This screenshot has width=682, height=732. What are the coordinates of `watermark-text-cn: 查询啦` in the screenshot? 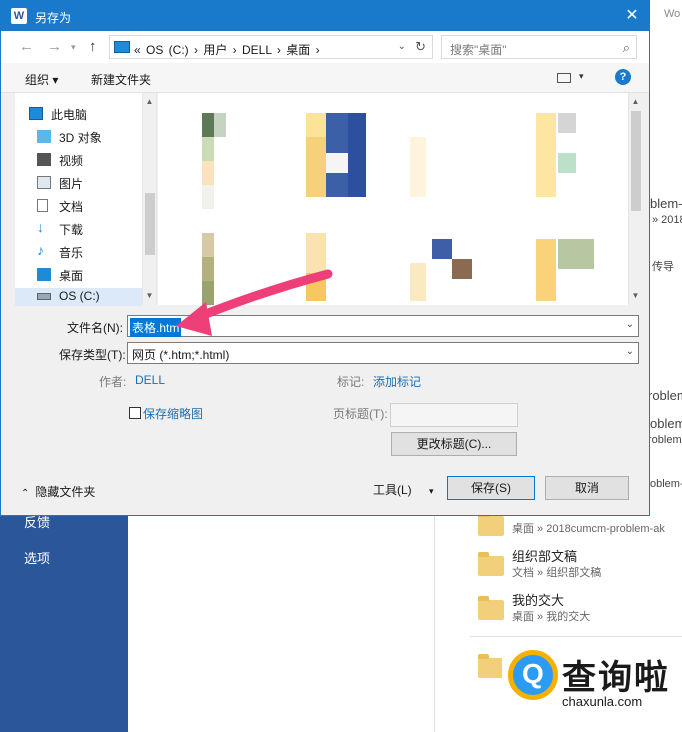 It's located at (616, 678).